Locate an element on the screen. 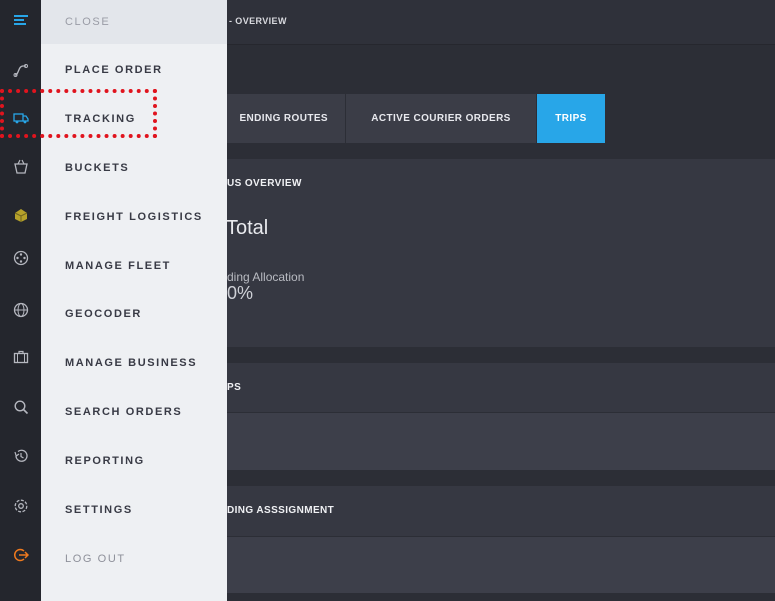  menu-item-search-orders: SEARCH ORDERS is located at coordinates (134, 411).